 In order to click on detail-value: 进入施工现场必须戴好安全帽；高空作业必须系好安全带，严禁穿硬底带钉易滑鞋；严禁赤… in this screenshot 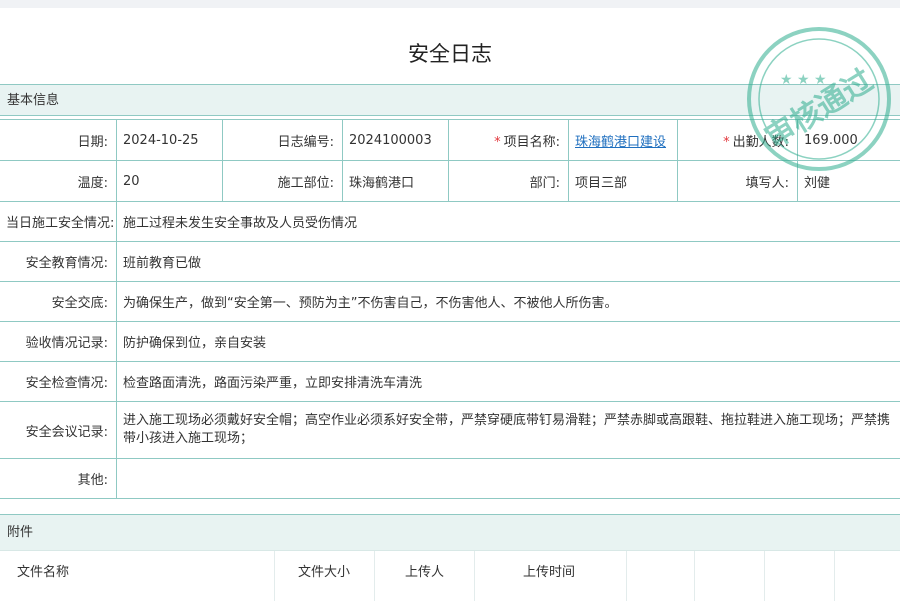, I will do `click(508, 430)`.